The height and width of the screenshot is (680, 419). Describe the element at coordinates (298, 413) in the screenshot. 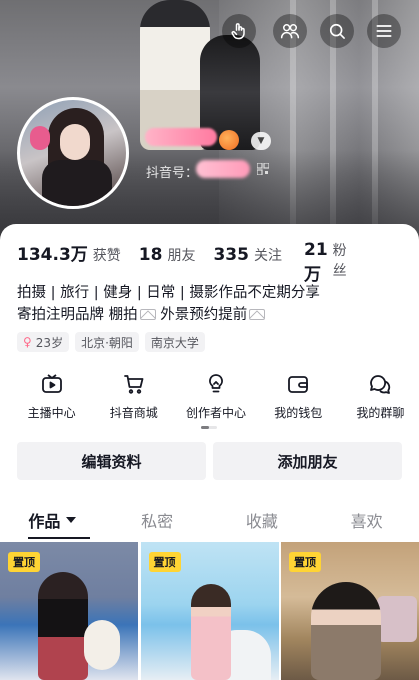

I see `shortcut-label: 我的钱包` at that location.